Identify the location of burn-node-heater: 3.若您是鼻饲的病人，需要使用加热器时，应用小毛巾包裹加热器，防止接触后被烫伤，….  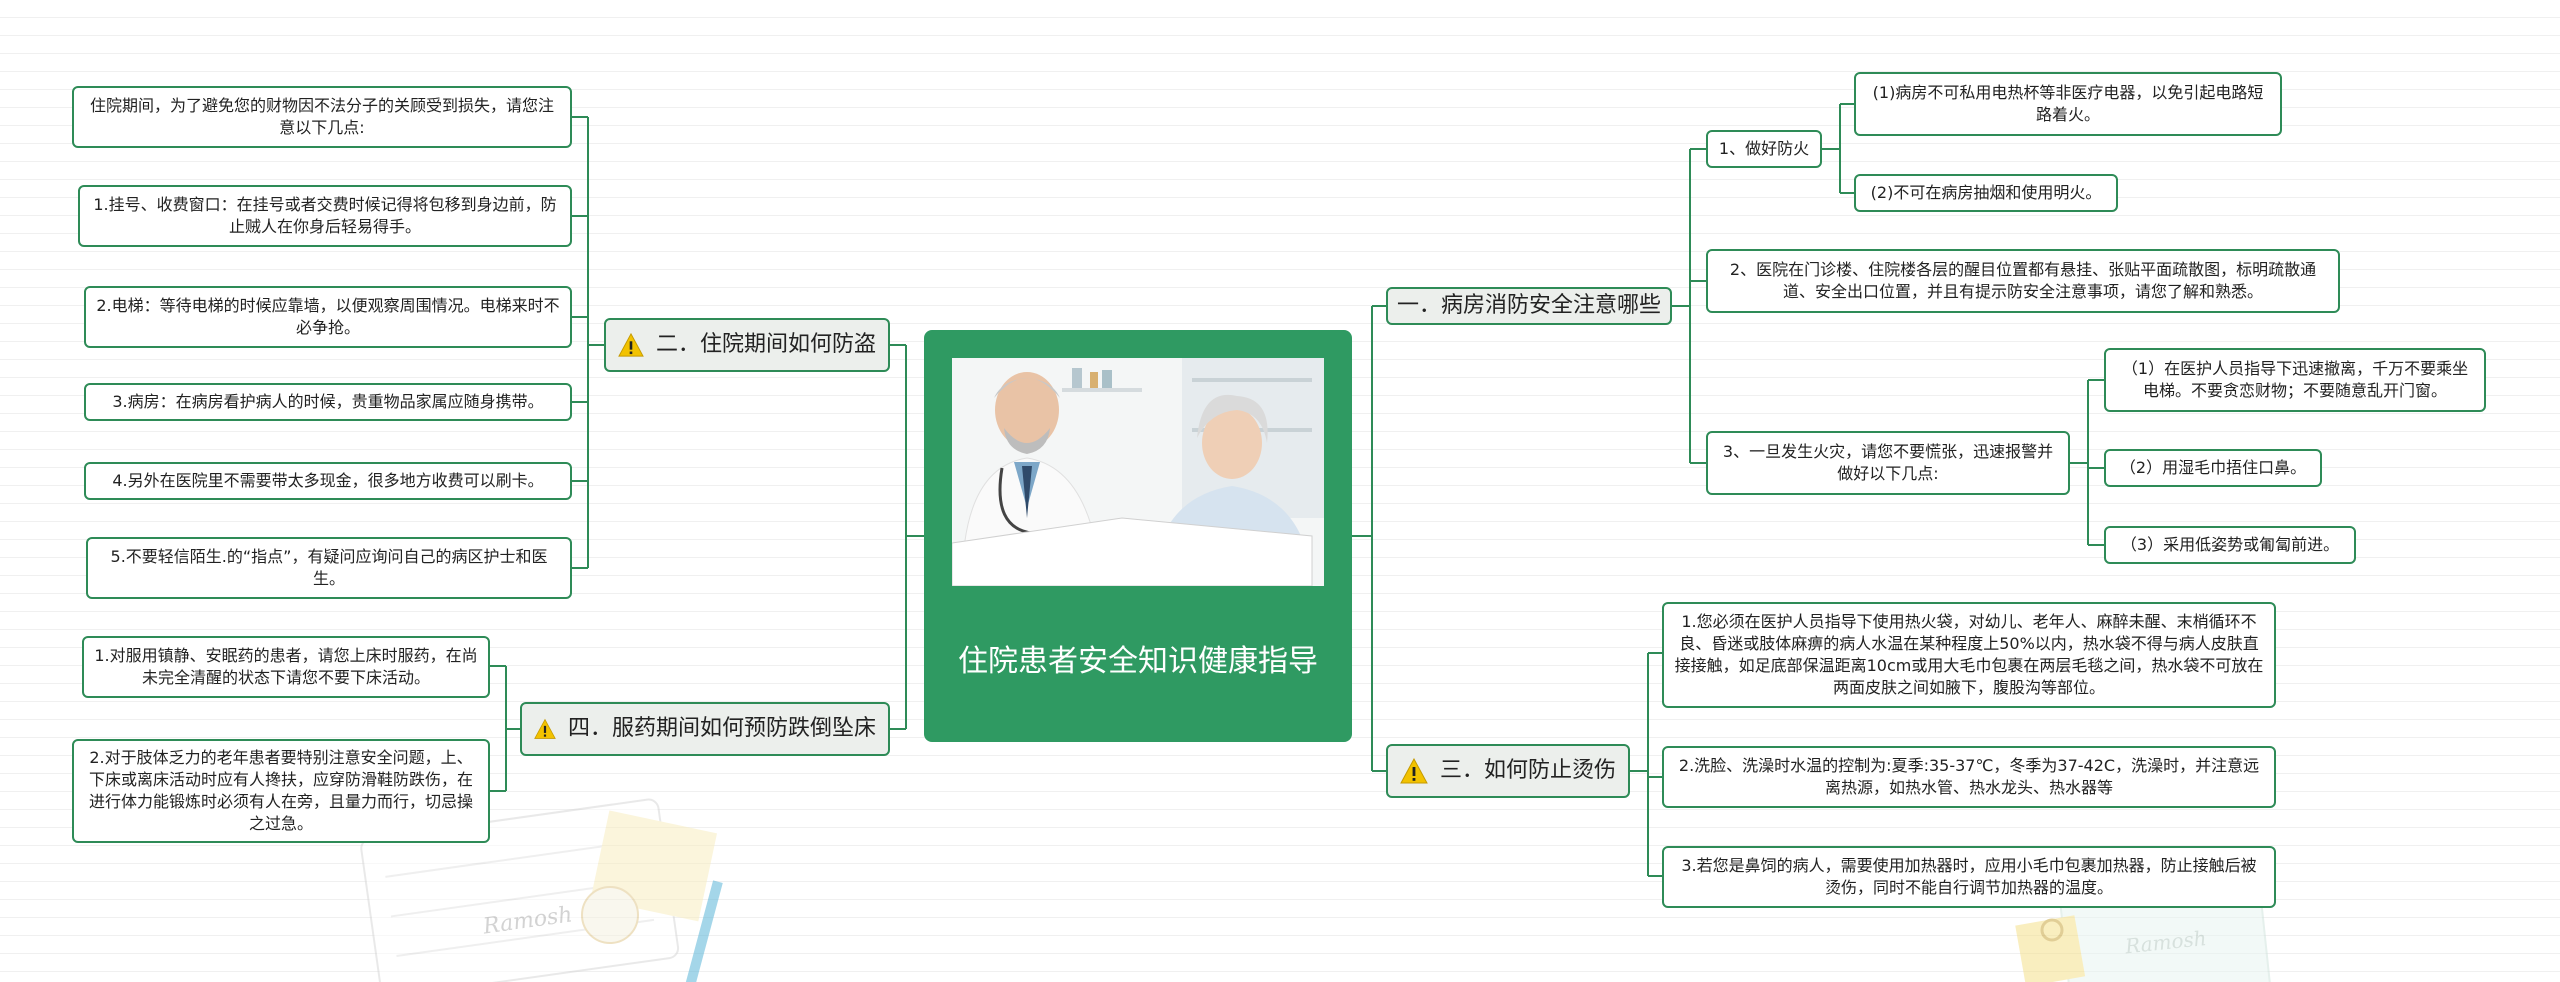
(1969, 877).